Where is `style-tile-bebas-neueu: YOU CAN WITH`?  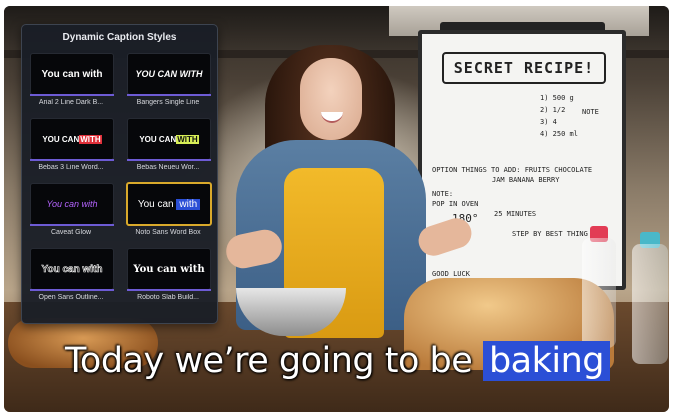
style-tile-bebas-neueu: YOU CAN WITH is located at coordinates (169, 139).